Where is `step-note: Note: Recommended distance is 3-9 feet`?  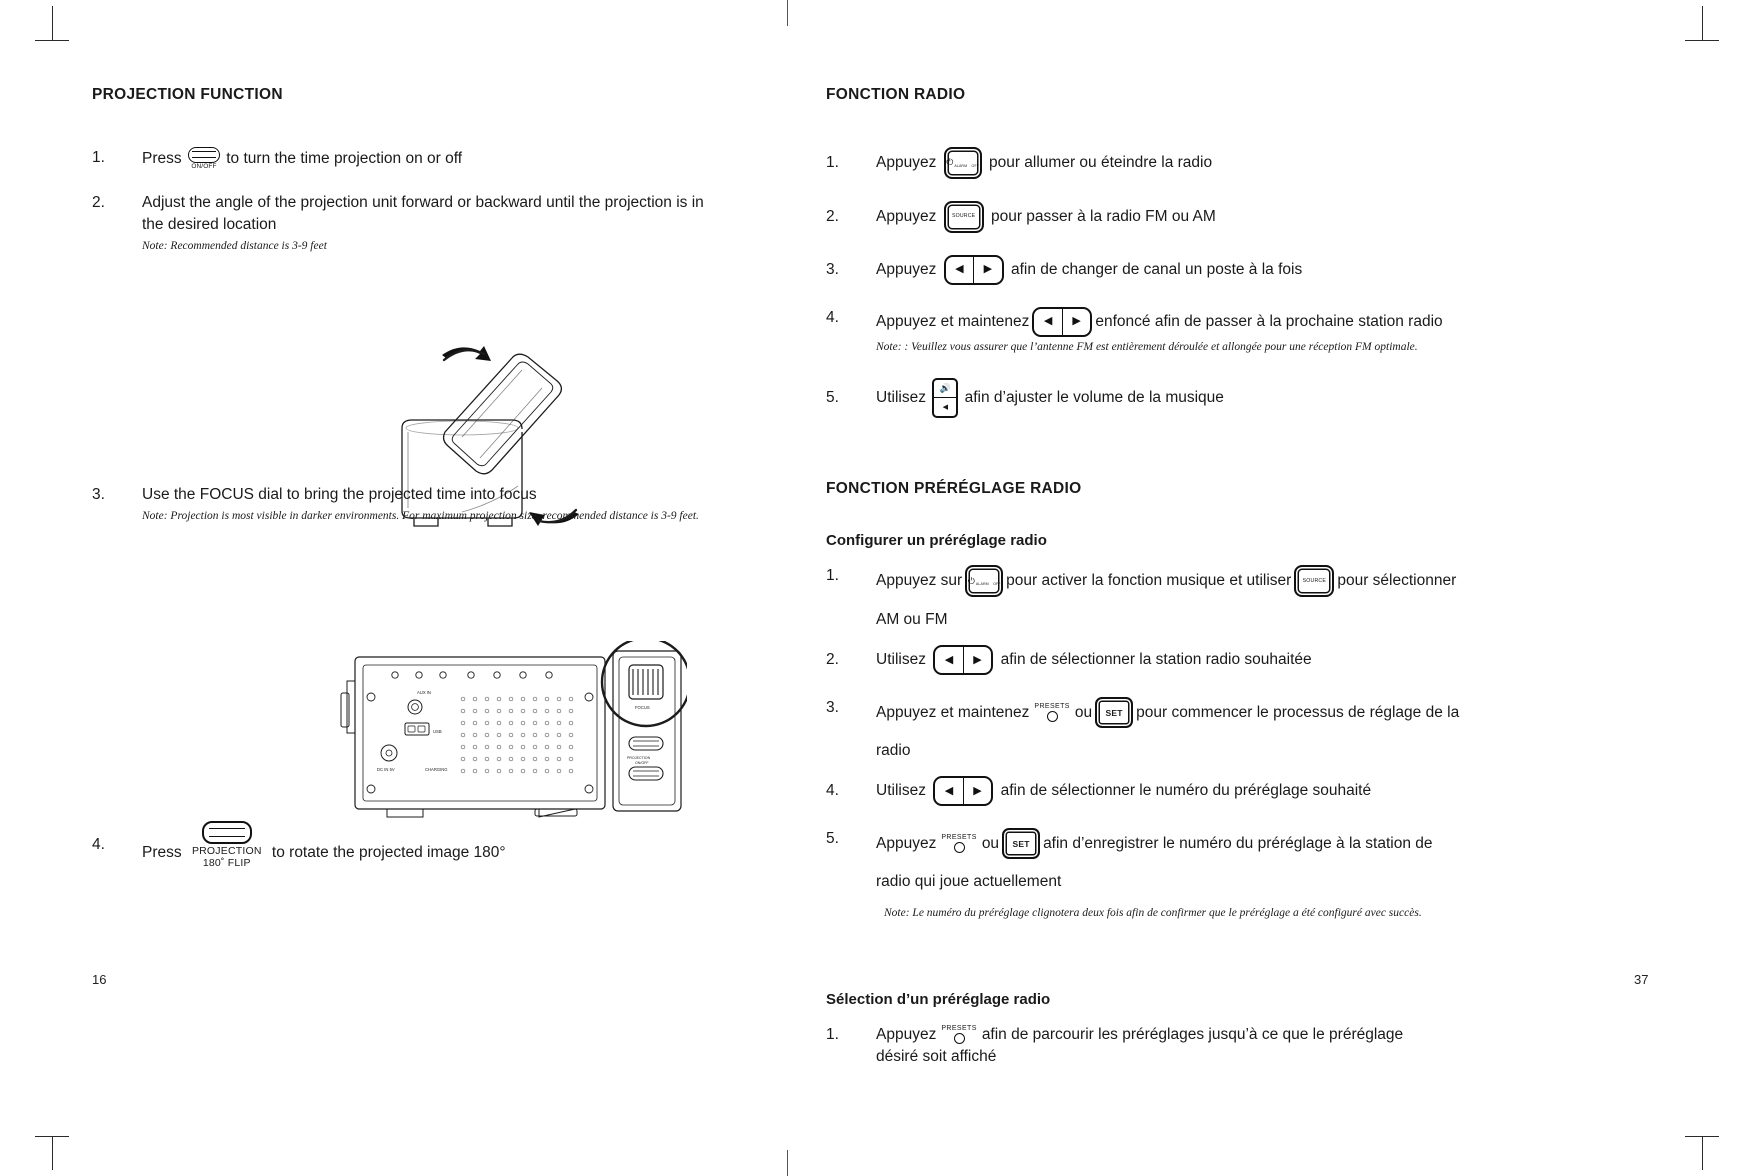
step-note: Note: Recommended distance is 3-9 feet is located at coordinates (234, 246).